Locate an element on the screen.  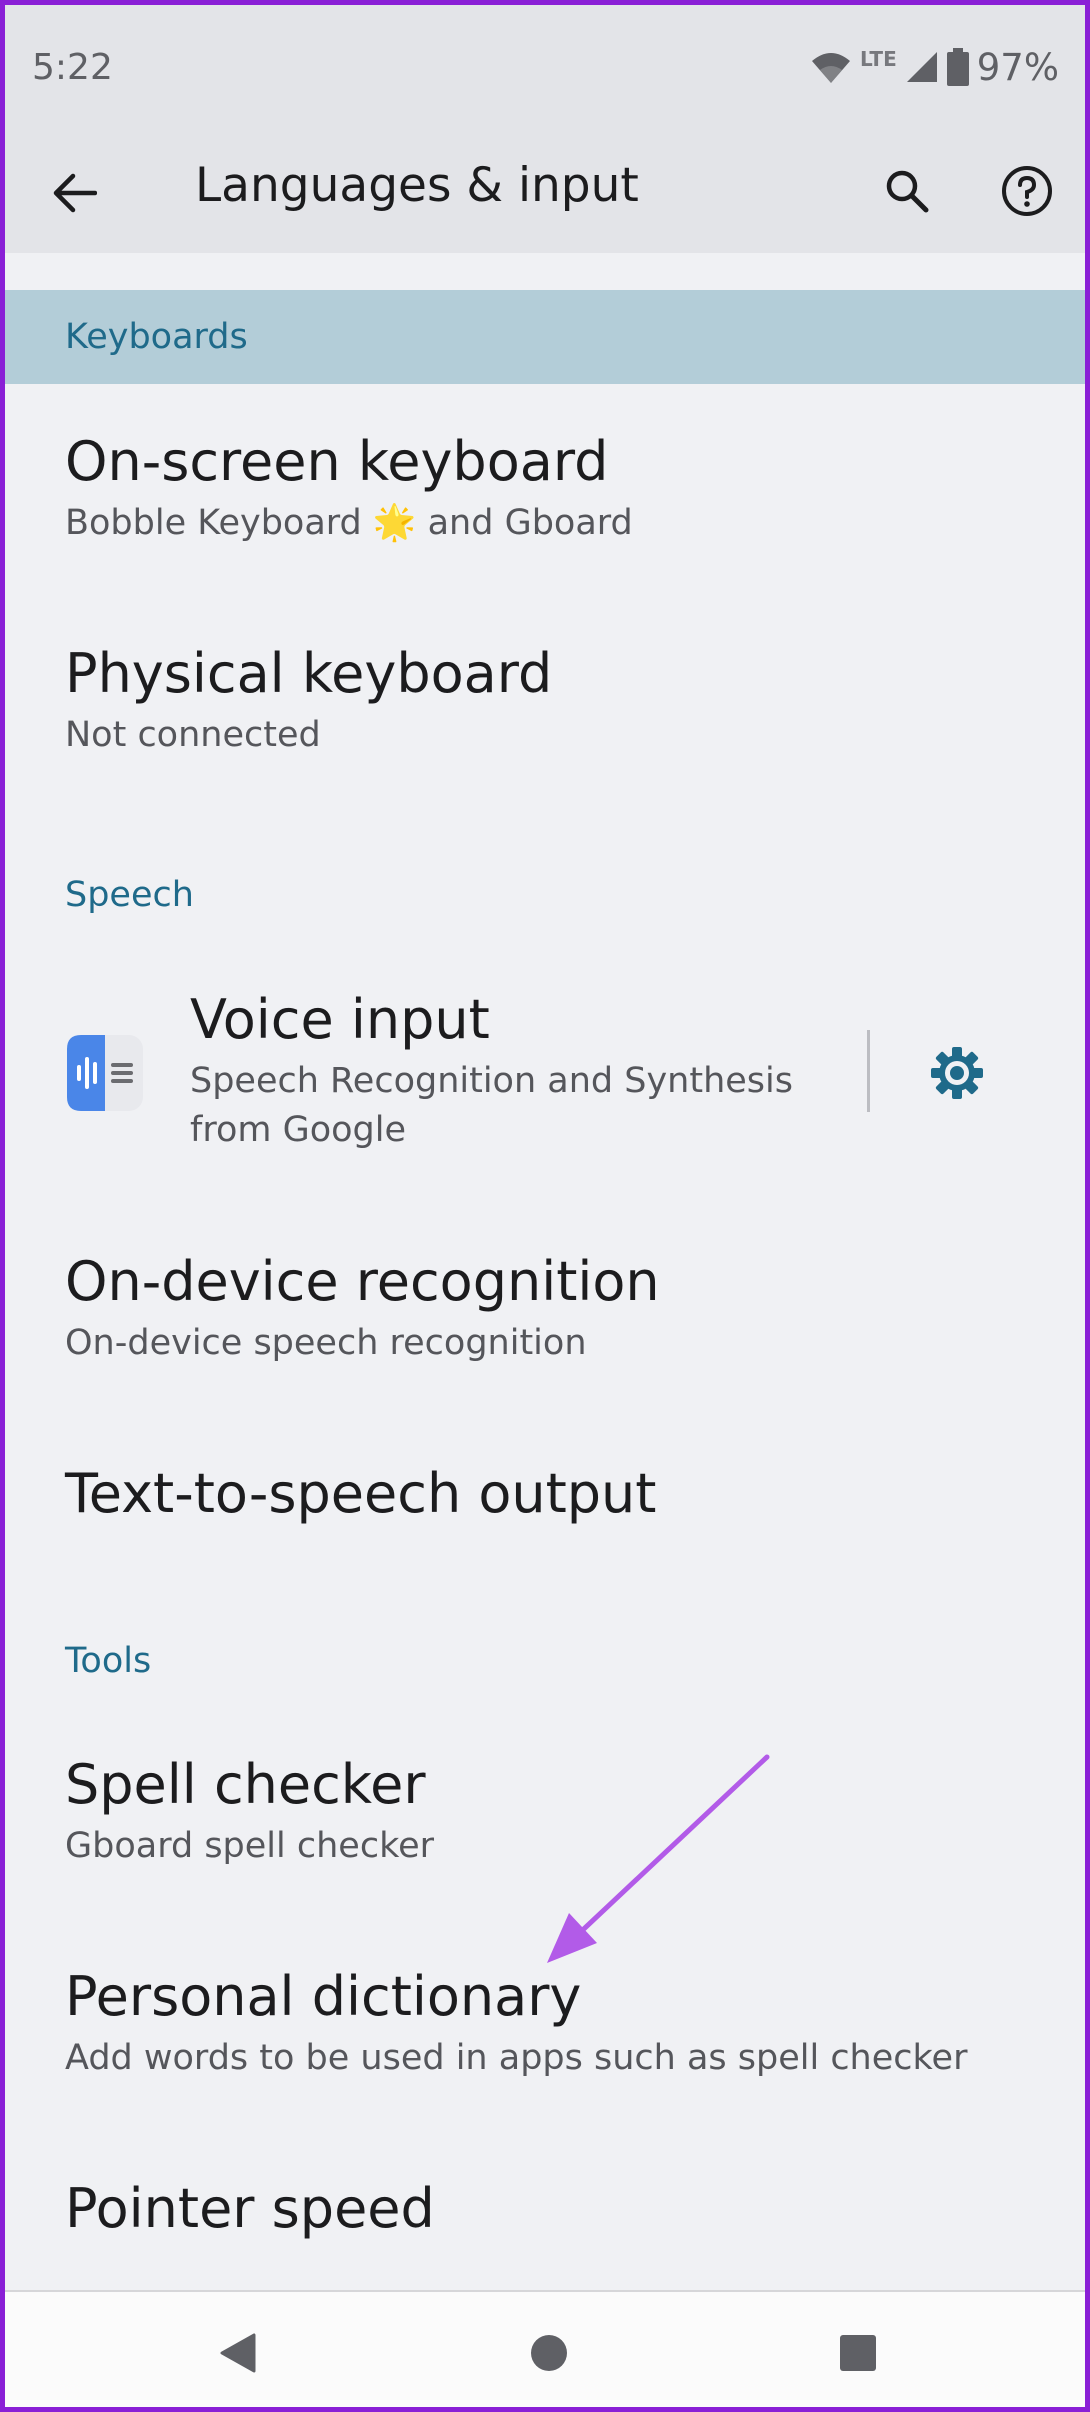
nav-back-button is located at coordinates (238, 2353).